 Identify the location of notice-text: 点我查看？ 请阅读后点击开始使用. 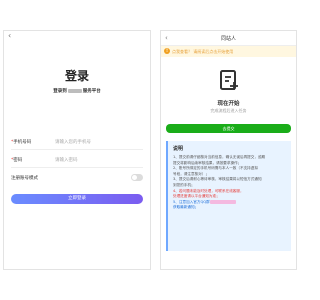
(203, 51).